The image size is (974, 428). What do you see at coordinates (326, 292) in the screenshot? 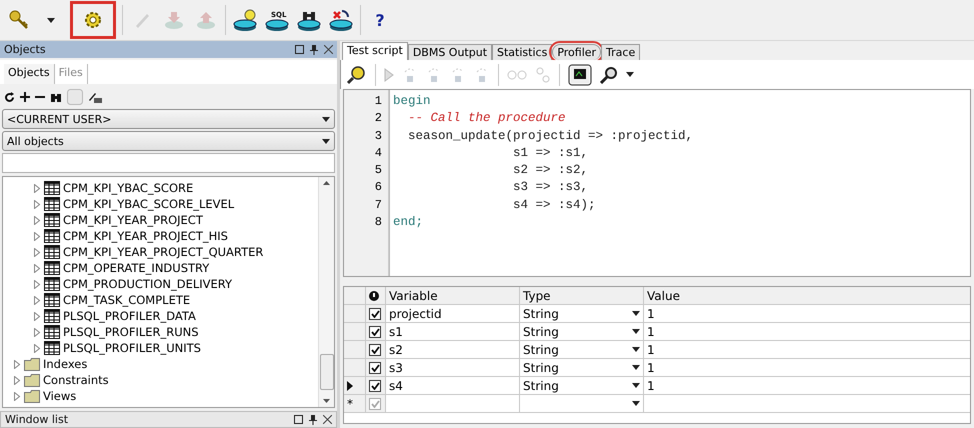
I see `scrollbar` at bounding box center [326, 292].